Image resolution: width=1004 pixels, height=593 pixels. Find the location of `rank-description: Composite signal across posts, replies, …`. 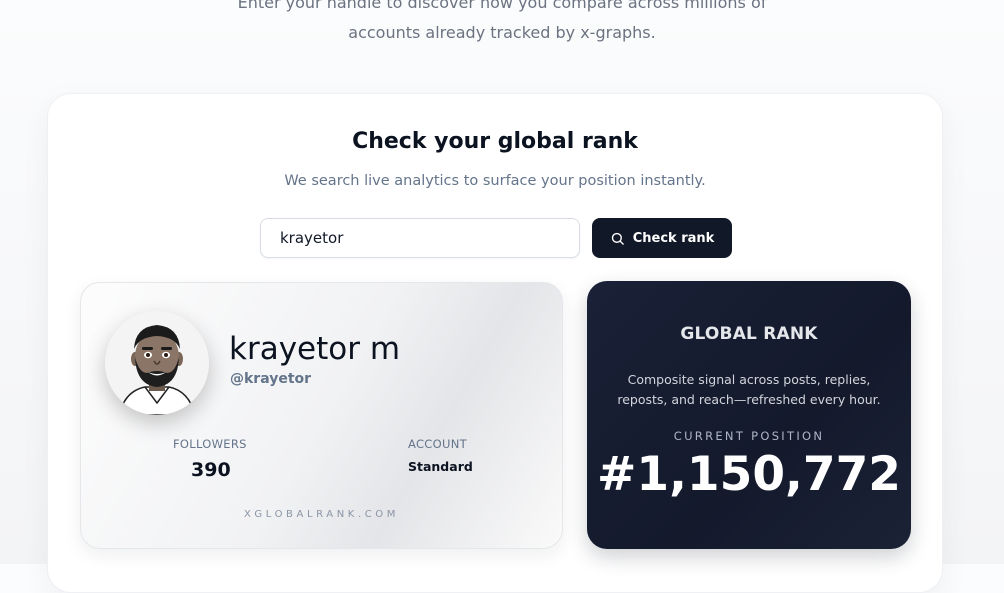

rank-description: Composite signal across posts, replies, … is located at coordinates (749, 389).